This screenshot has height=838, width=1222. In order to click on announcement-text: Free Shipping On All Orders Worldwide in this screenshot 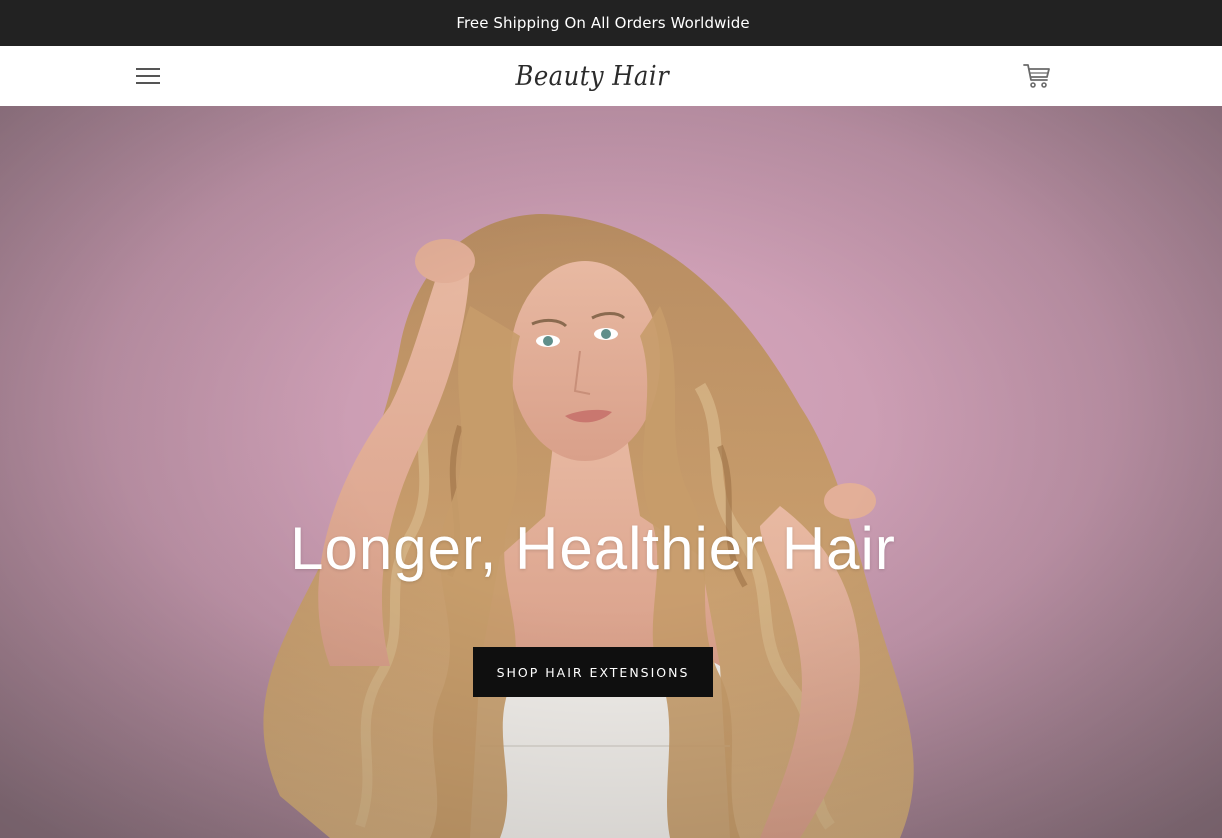, I will do `click(603, 23)`.